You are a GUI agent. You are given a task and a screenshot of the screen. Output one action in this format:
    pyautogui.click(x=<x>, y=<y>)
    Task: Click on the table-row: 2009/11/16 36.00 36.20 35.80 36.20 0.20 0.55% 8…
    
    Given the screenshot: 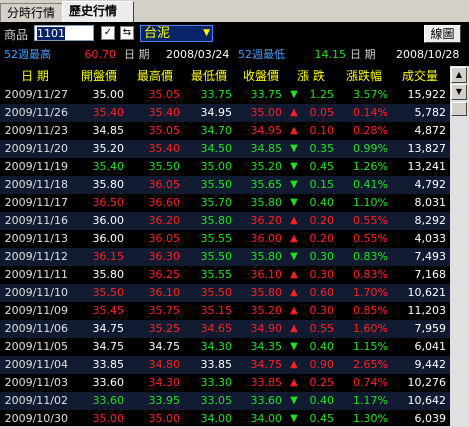 What is the action you would take?
    pyautogui.click(x=225, y=221)
    